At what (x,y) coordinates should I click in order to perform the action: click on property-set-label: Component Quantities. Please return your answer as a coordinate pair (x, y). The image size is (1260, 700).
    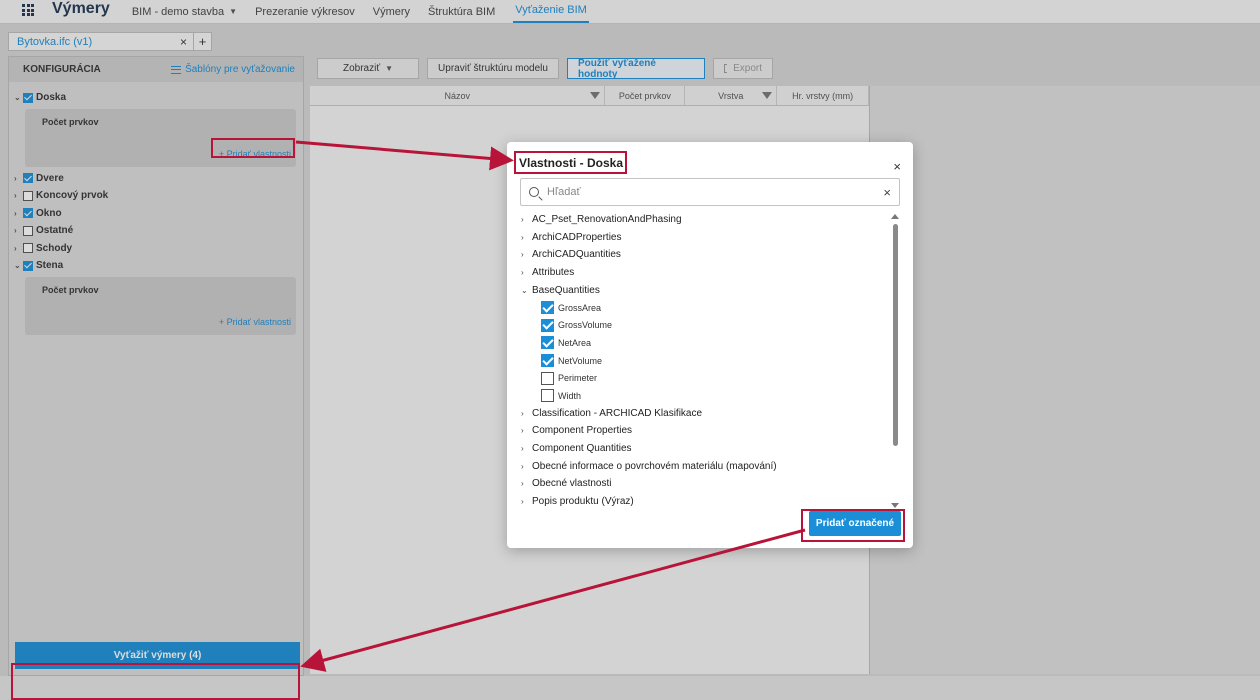
    Looking at the image, I should click on (582, 449).